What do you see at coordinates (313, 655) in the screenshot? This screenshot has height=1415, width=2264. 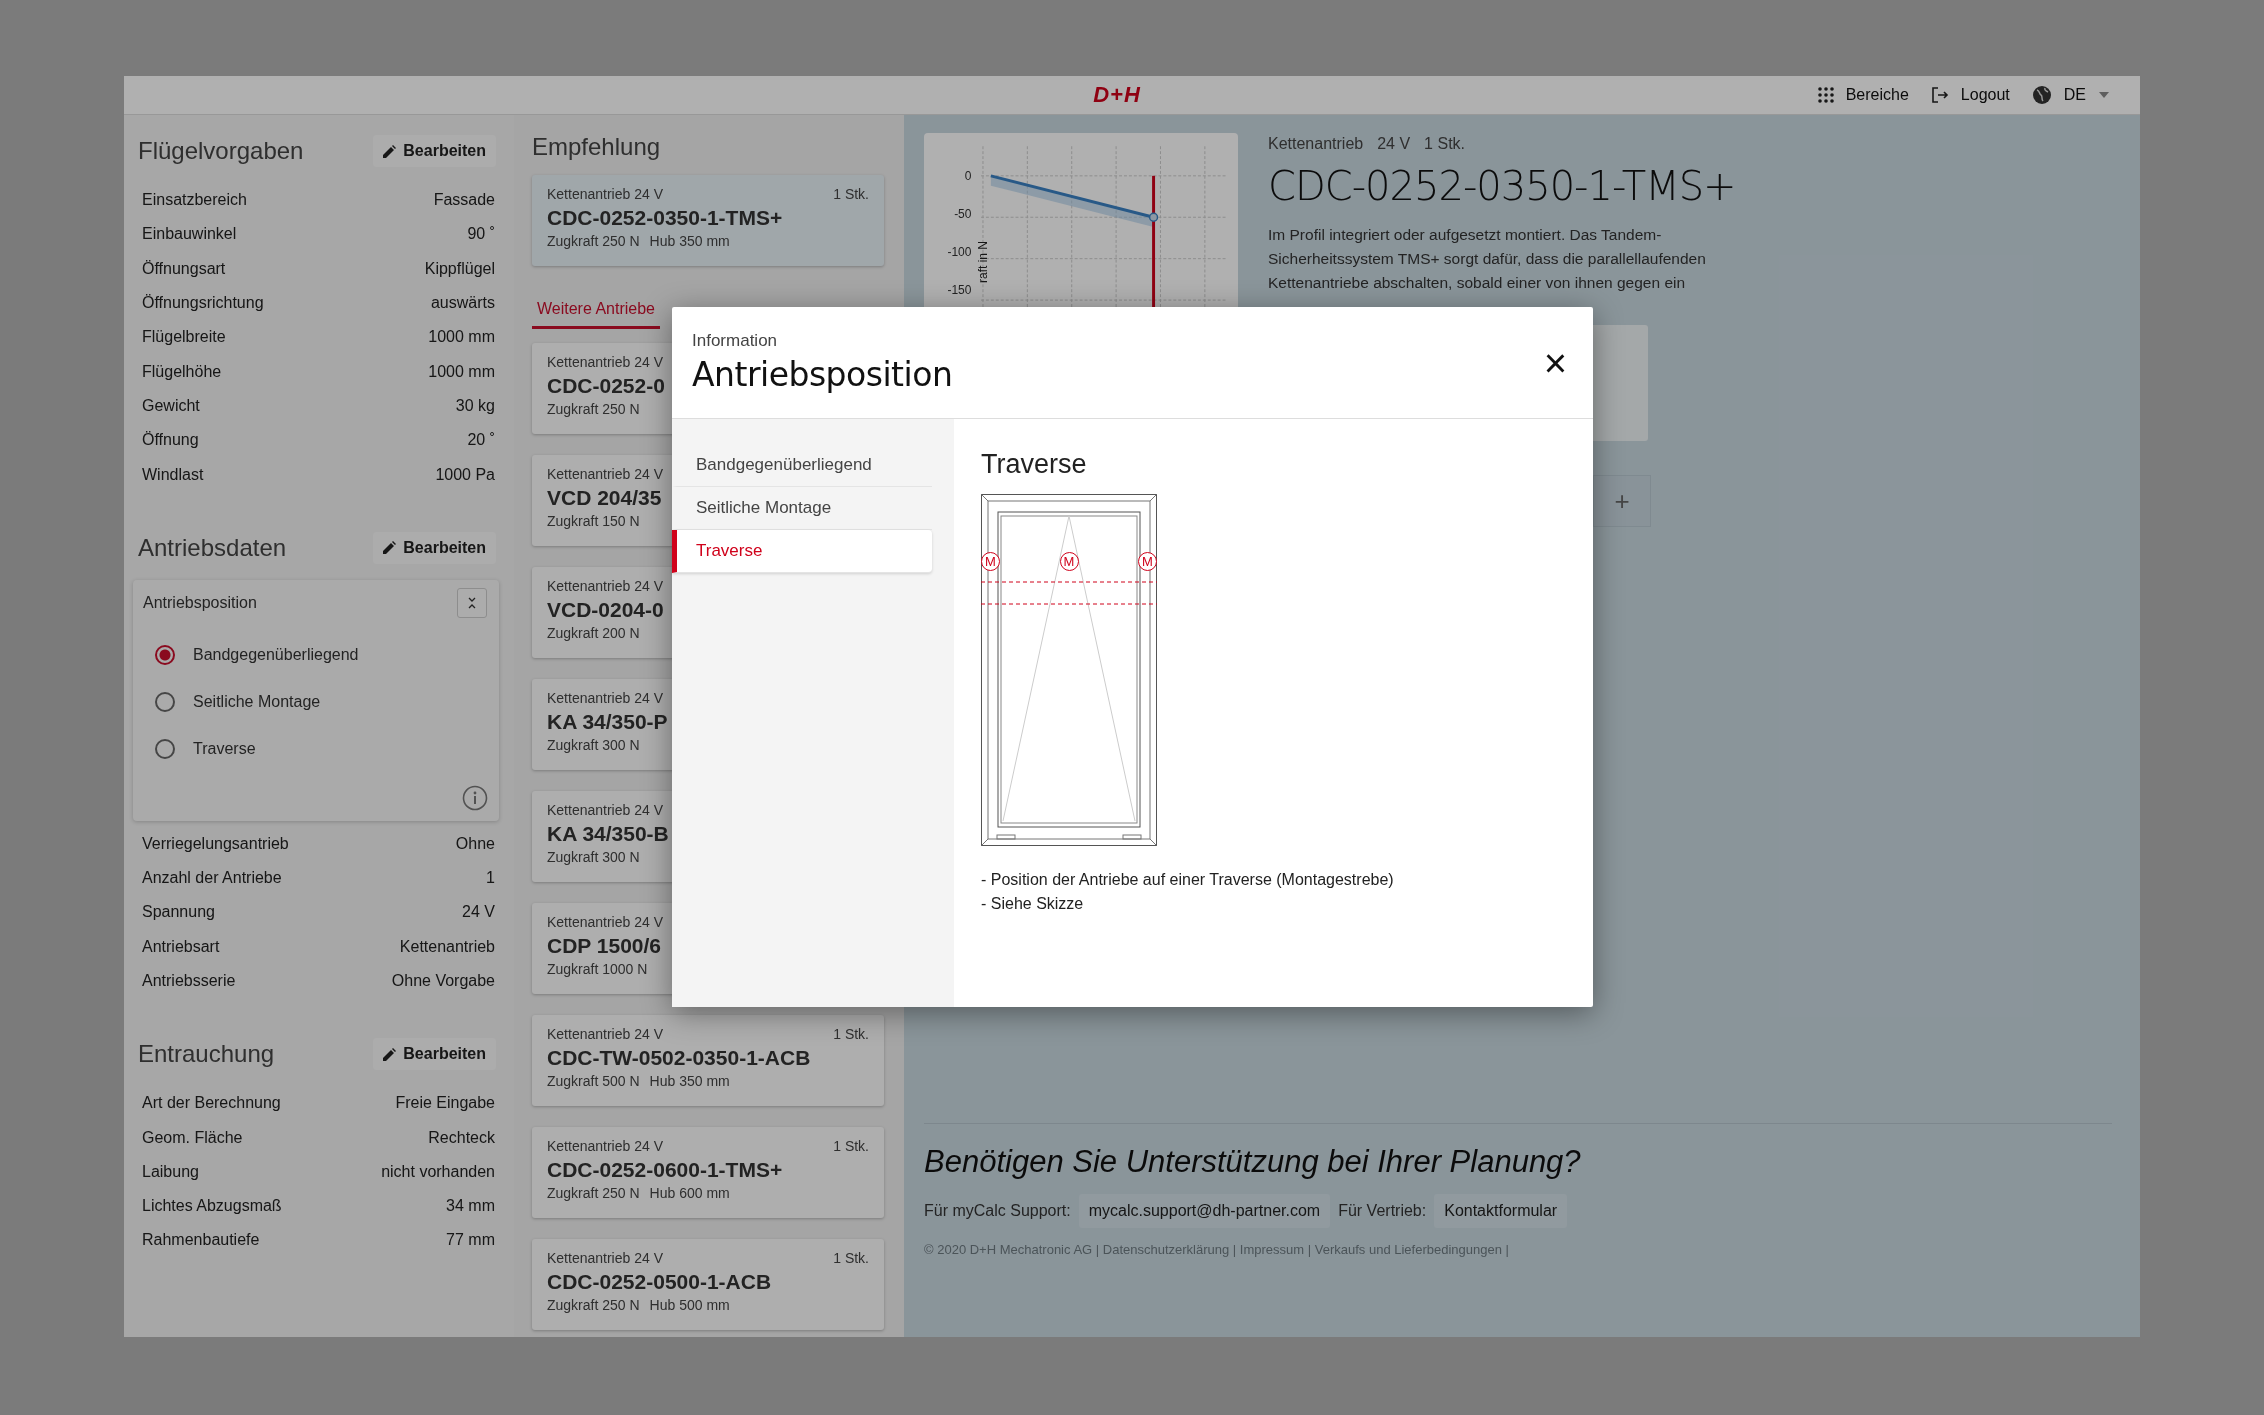 I see `radio-option: Bandgegenüberliegend` at bounding box center [313, 655].